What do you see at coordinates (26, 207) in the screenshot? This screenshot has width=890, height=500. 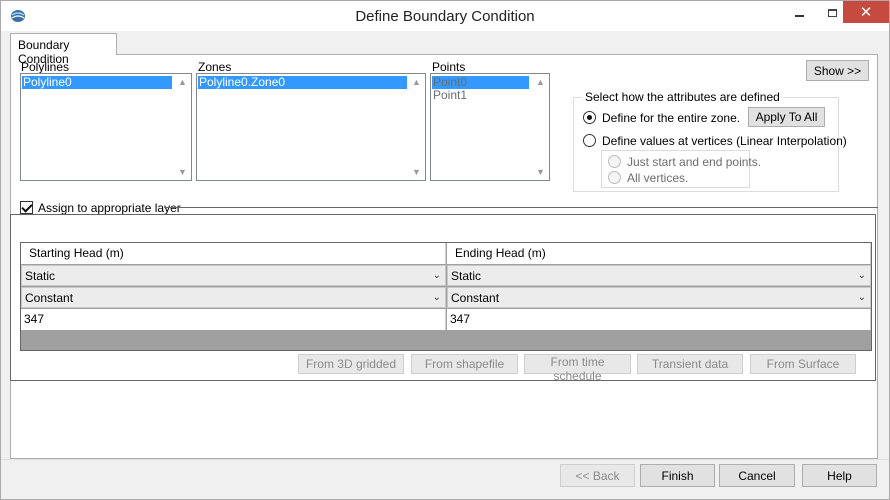 I see `assign-layer-checkbox` at bounding box center [26, 207].